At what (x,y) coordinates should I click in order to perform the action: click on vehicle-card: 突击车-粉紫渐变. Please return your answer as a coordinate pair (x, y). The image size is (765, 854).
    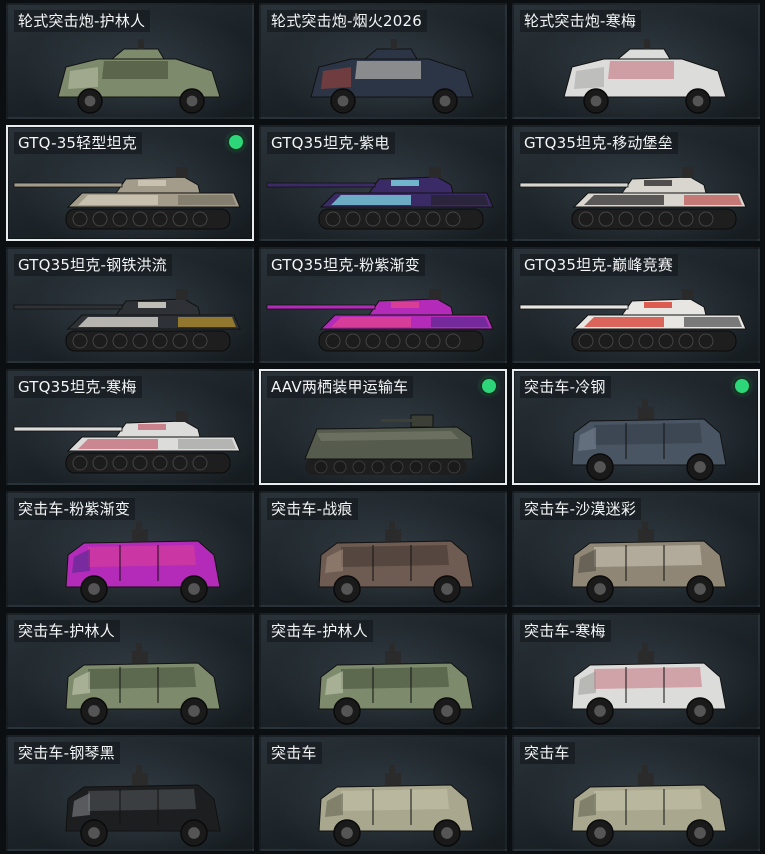
    Looking at the image, I should click on (130, 549).